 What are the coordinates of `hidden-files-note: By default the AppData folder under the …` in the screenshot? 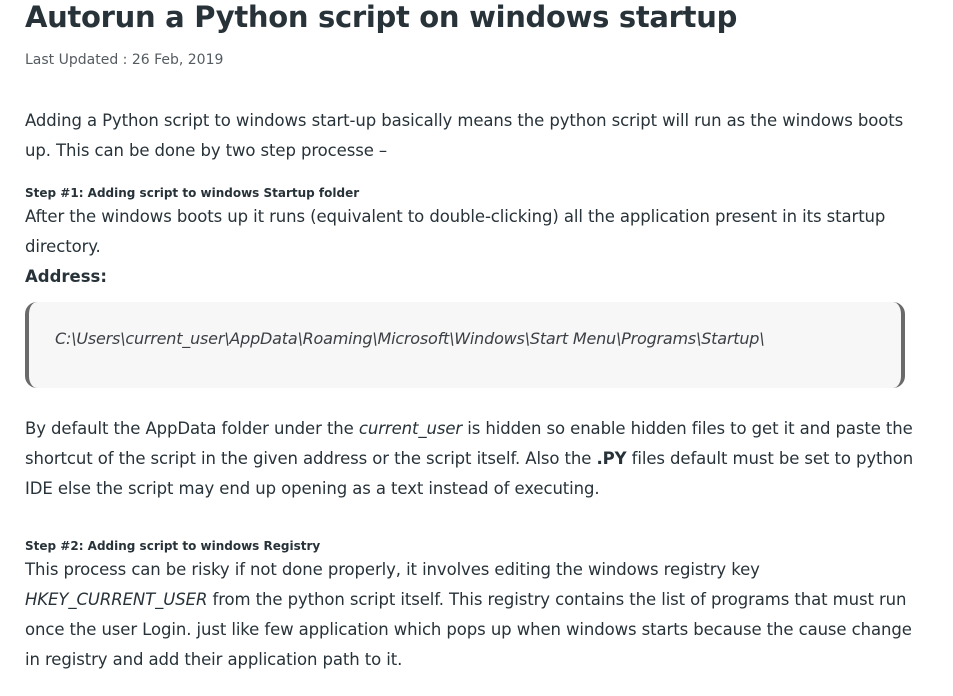 It's located at (470, 459).